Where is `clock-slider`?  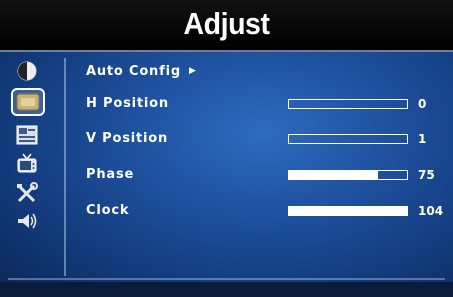 clock-slider is located at coordinates (348, 211).